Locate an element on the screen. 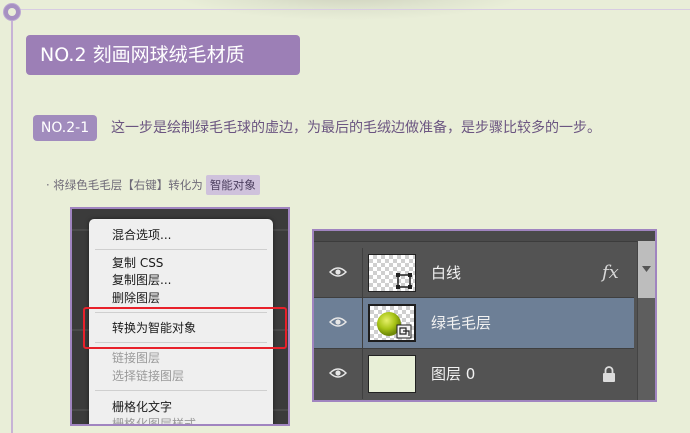 This screenshot has width=690, height=433. layer-name: 绿毛毛层 is located at coordinates (461, 323).